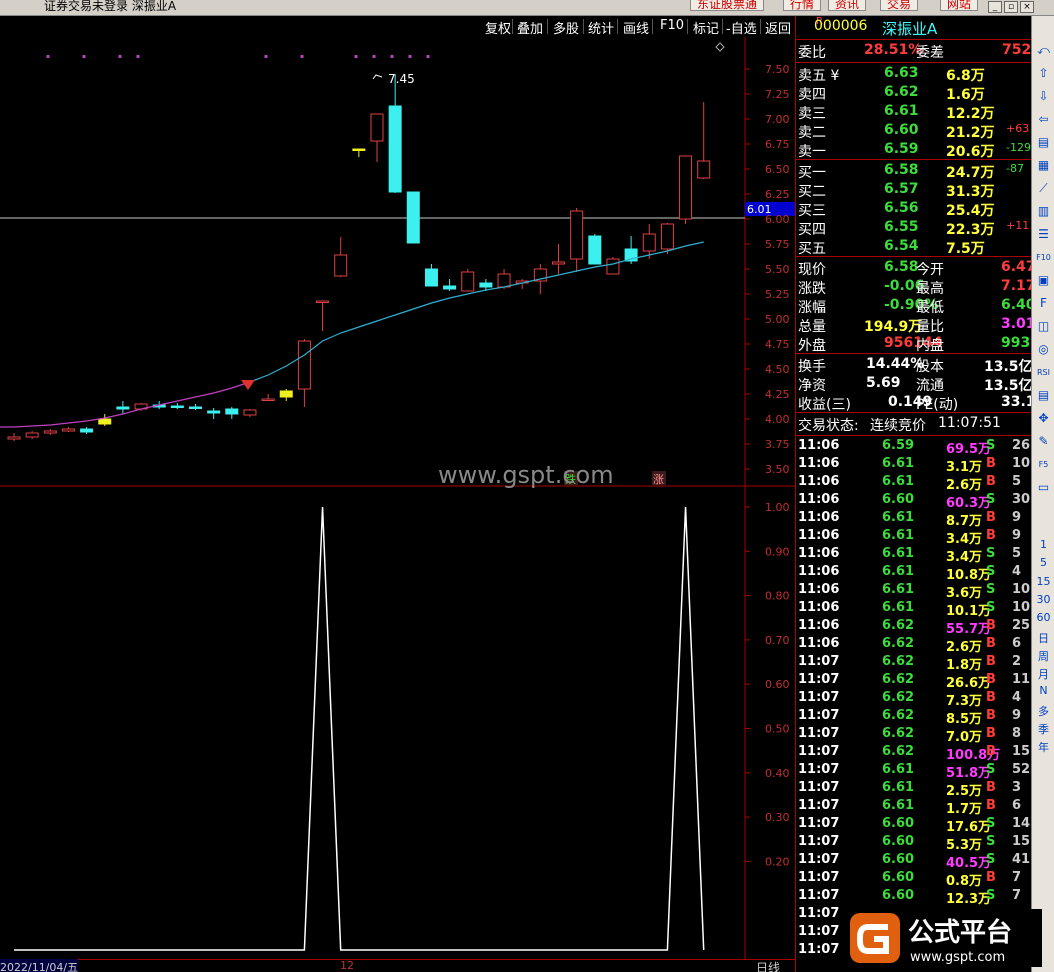  Describe the element at coordinates (39, 965) in the screenshot. I see `date-label: 2022/11/04/五` at that location.